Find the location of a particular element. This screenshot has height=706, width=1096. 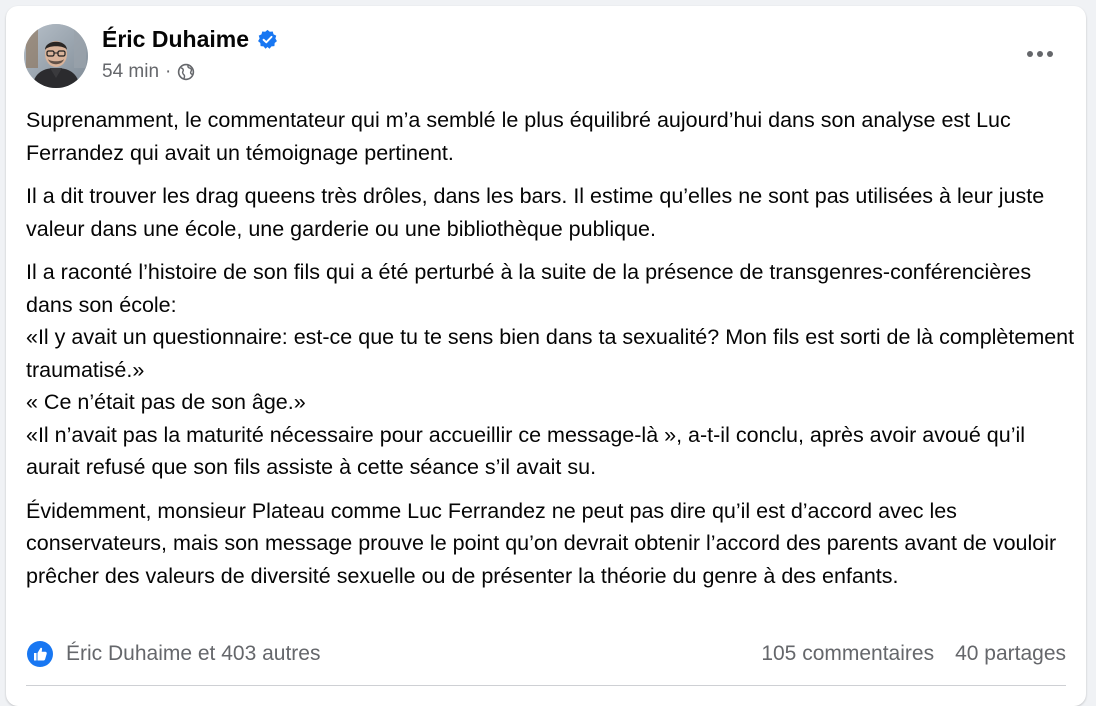

like-icon is located at coordinates (40, 654).